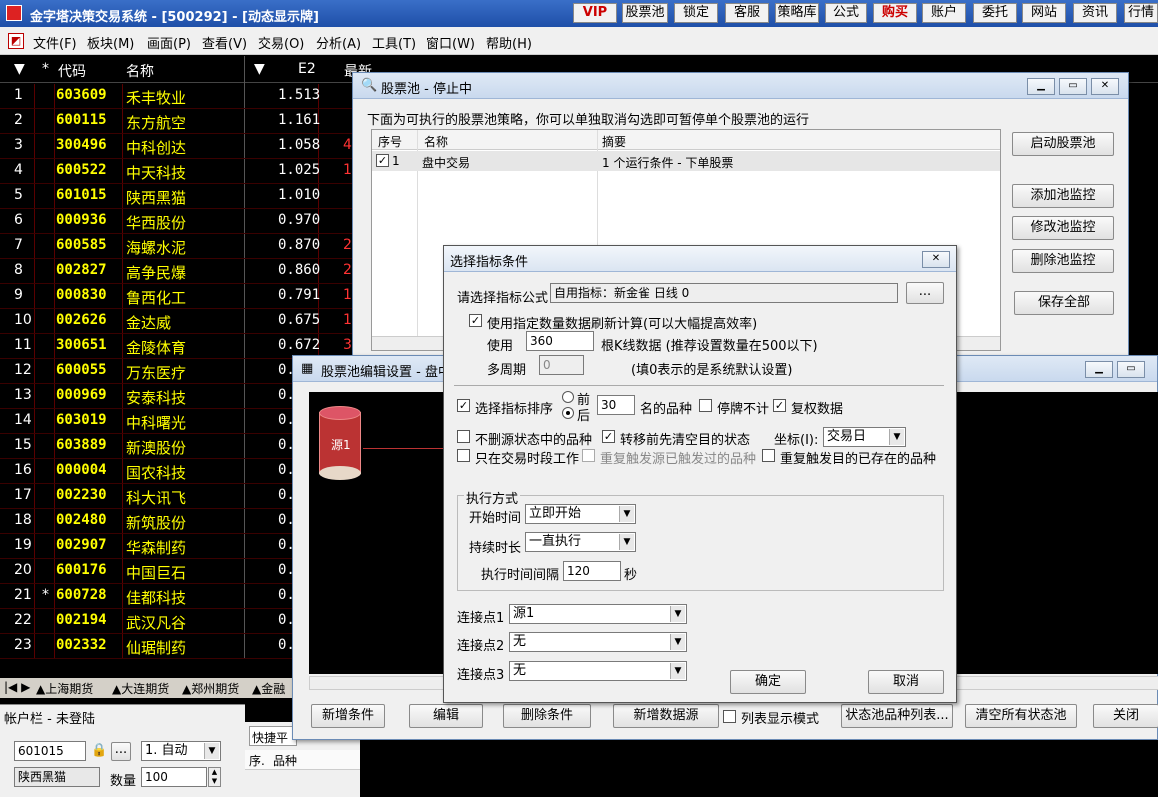  Describe the element at coordinates (285, 761) in the screenshot. I see `col-item: 品种` at that location.